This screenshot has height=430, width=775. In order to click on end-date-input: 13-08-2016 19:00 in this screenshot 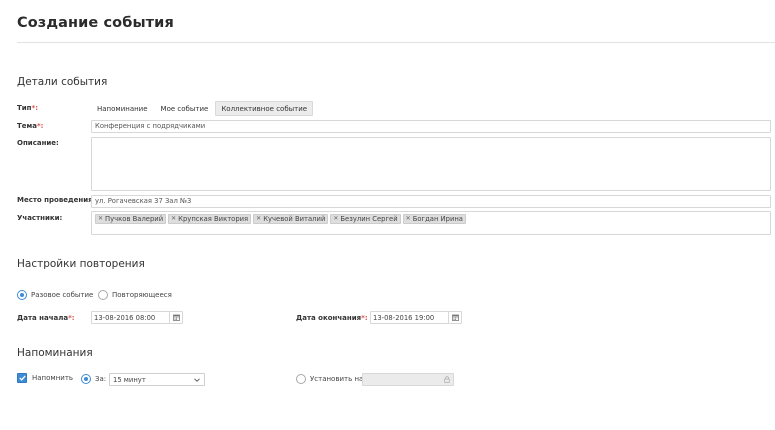, I will do `click(416, 317)`.